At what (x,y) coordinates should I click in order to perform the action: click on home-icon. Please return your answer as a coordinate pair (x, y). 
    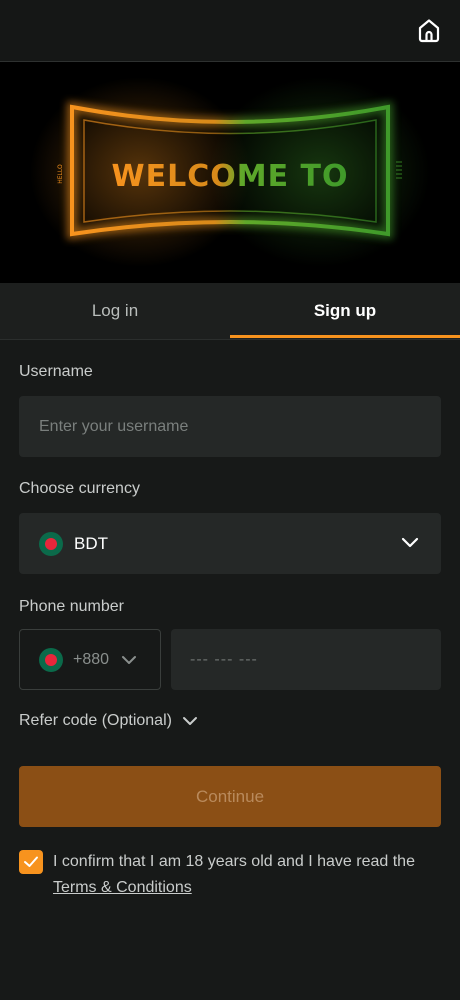
    Looking at the image, I should click on (429, 31).